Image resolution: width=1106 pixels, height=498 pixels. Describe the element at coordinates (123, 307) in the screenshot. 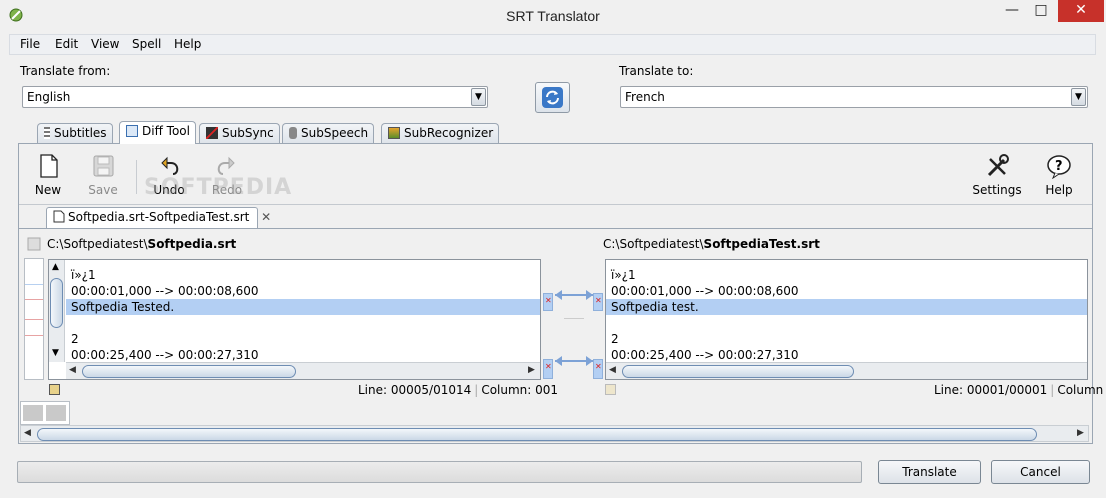

I see `left-line: Softpedia Tested.` at that location.